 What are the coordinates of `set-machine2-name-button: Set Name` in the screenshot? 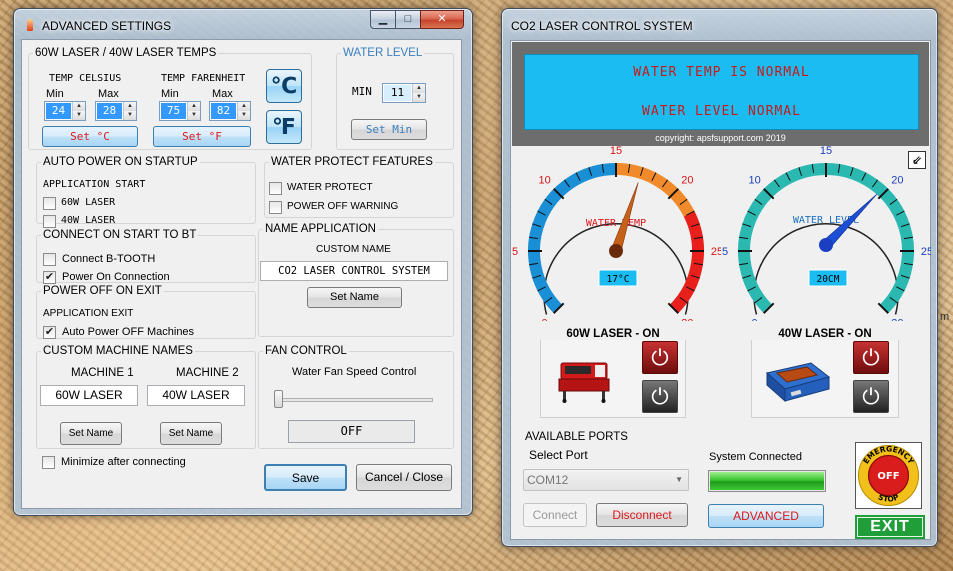 It's located at (191, 433).